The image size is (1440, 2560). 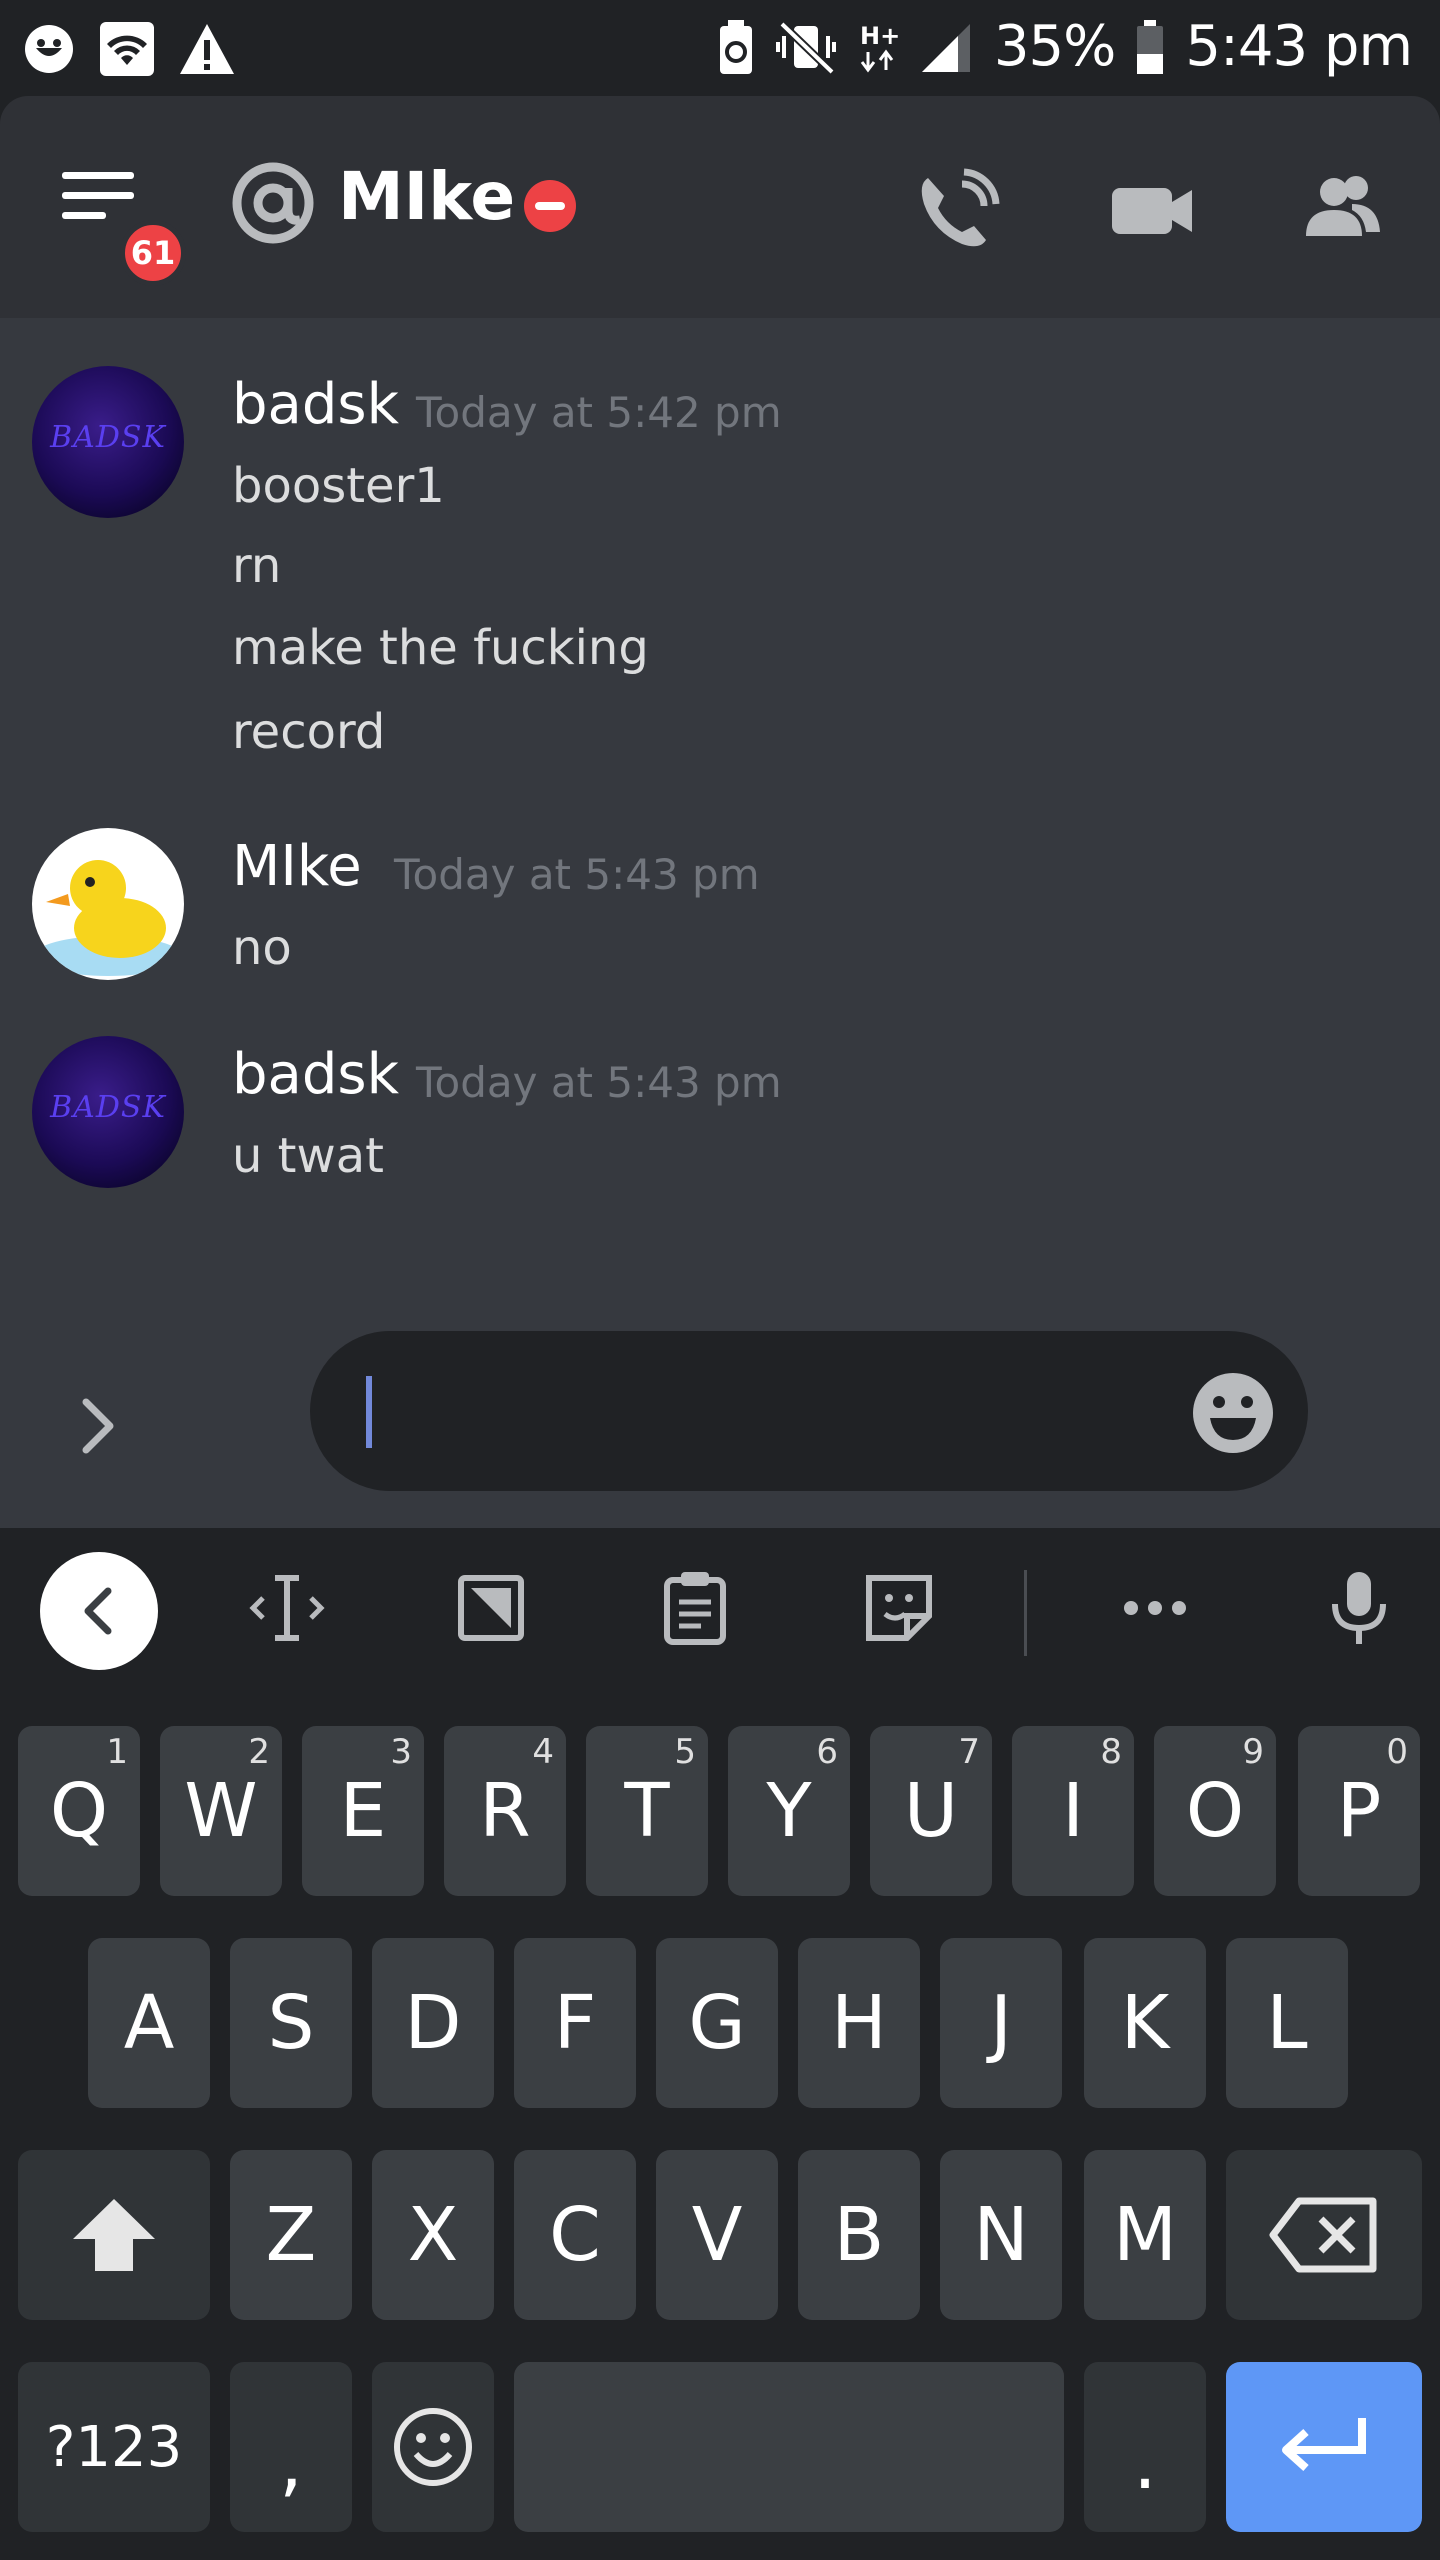 I want to click on enter-key, so click(x=1324, y=2447).